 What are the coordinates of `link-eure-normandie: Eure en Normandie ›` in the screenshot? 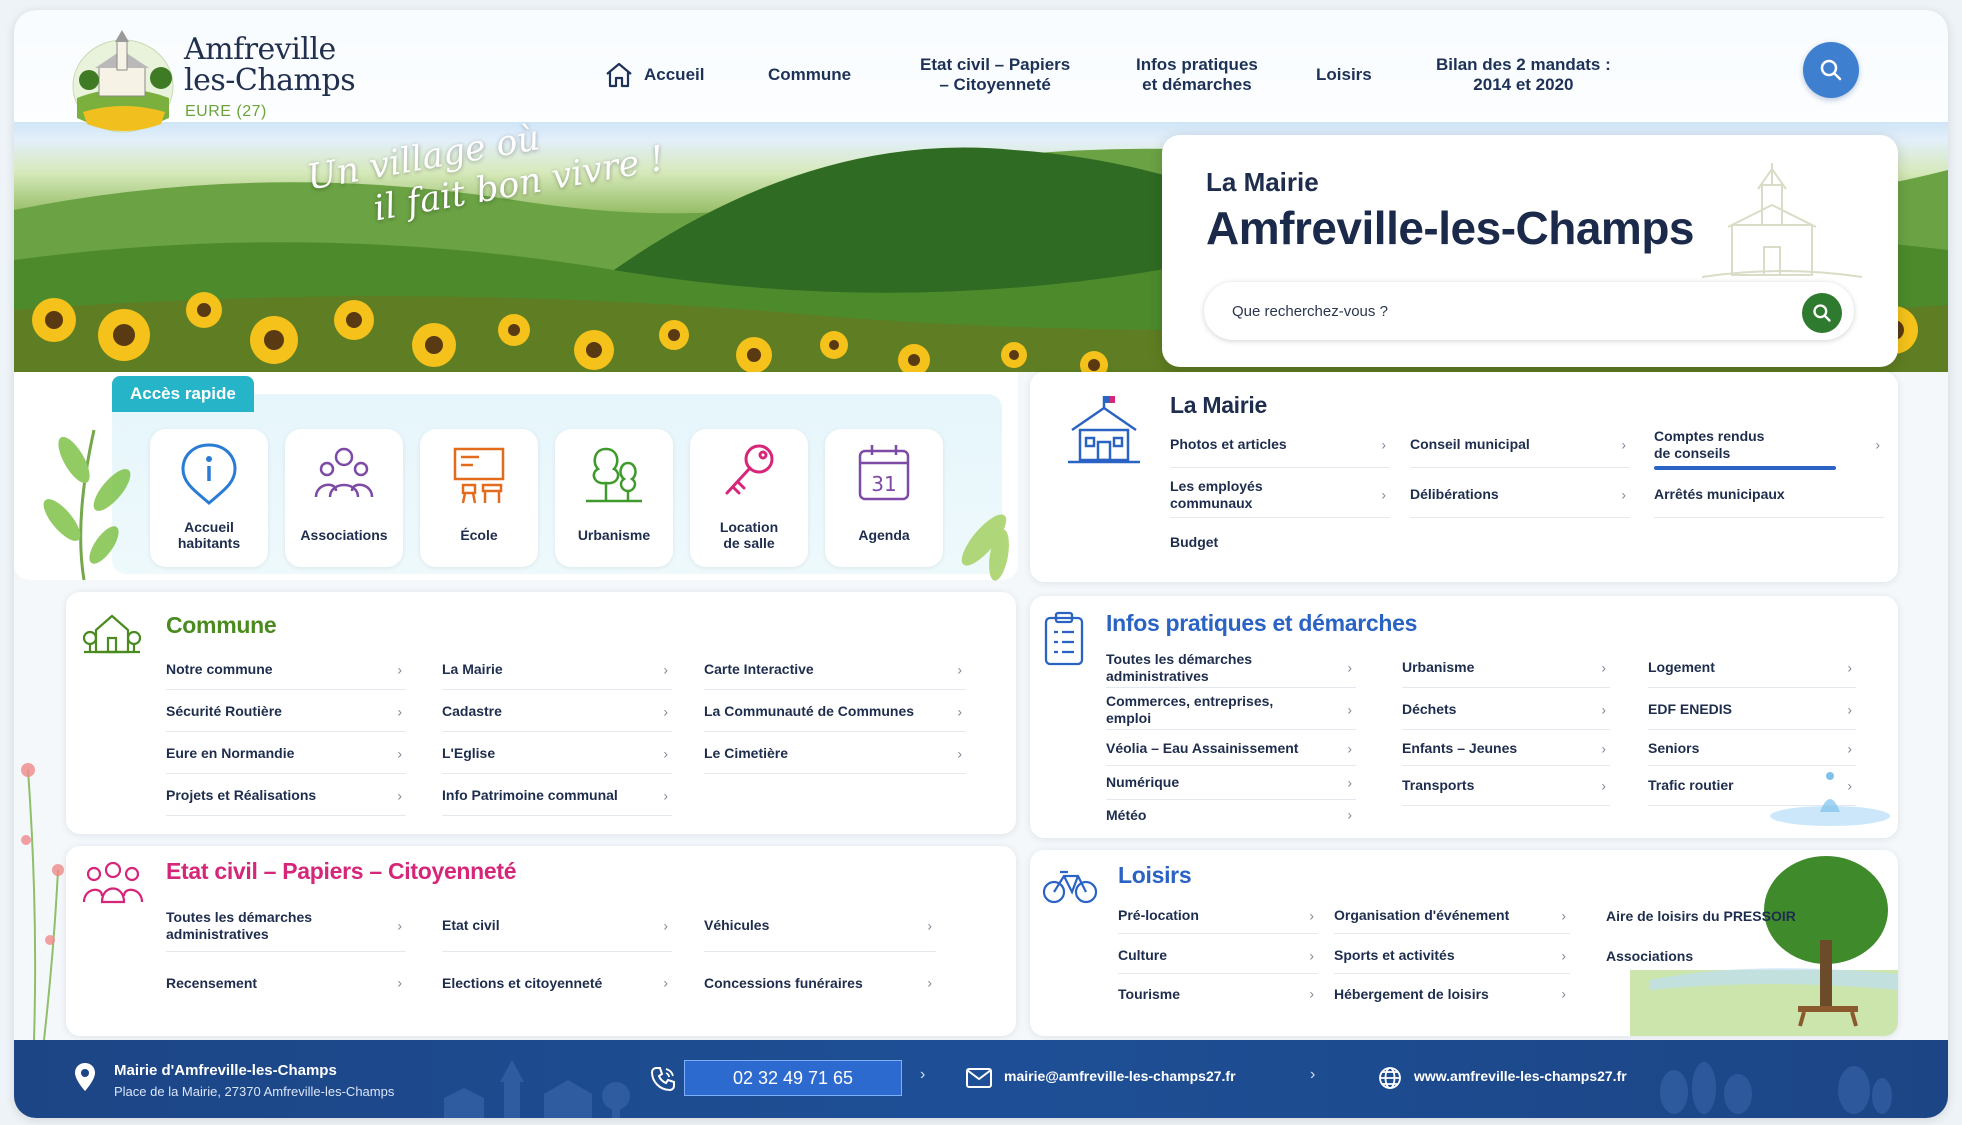 It's located at (286, 754).